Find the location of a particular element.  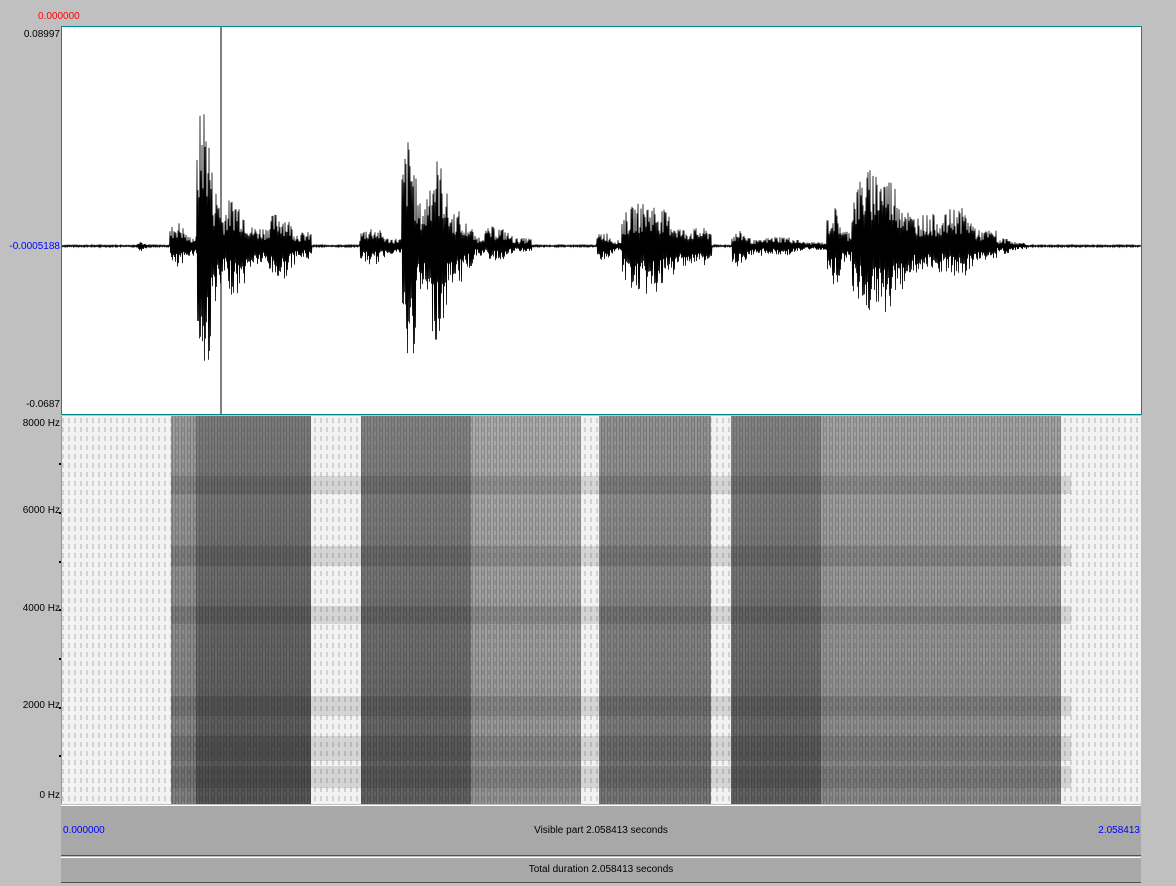

cursor-time-readout: 0.000000 is located at coordinates (59, 16).